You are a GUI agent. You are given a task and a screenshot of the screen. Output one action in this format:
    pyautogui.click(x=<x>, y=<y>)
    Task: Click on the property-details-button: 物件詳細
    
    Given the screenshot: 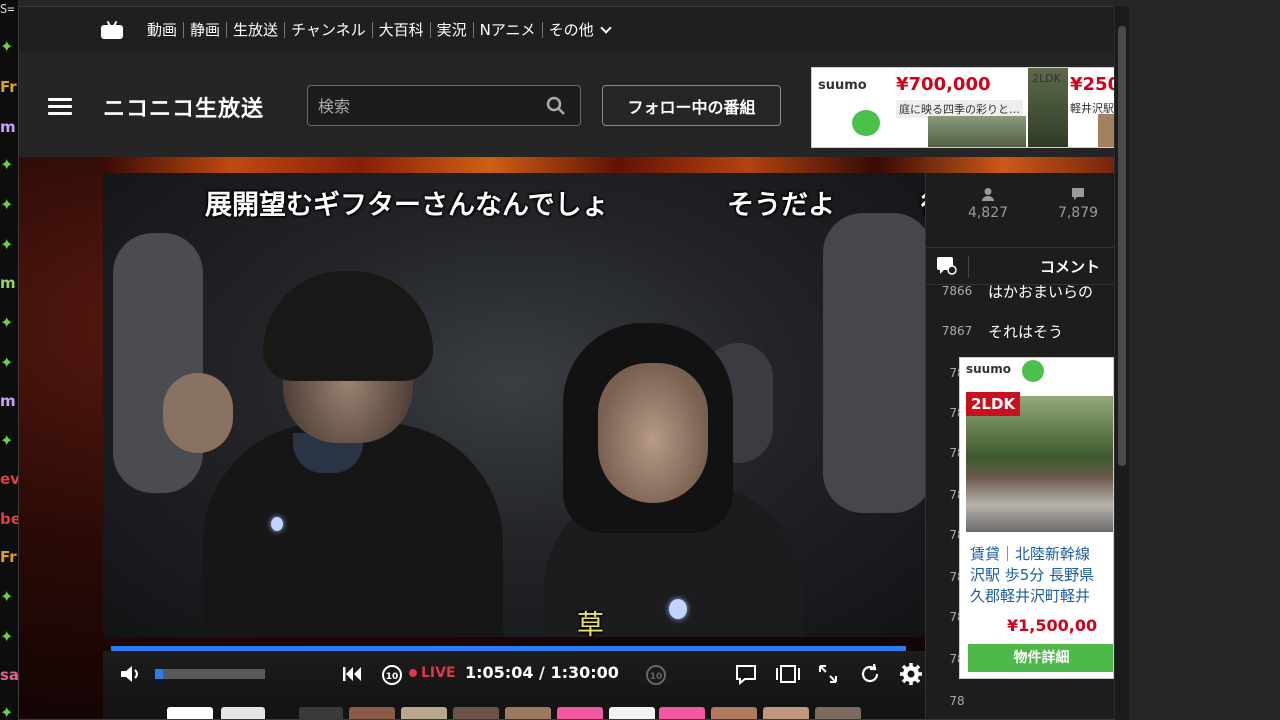 What is the action you would take?
    pyautogui.click(x=1040, y=658)
    